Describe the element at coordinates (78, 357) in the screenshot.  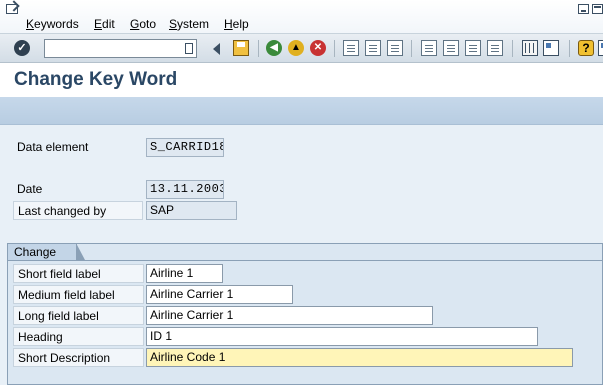
I see `short-description-label: Short Description` at that location.